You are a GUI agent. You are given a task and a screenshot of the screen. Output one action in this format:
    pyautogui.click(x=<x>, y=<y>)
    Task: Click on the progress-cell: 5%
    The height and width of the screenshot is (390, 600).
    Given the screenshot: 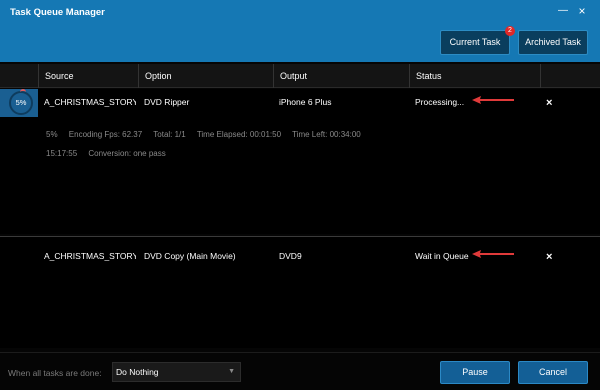 What is the action you would take?
    pyautogui.click(x=19, y=103)
    